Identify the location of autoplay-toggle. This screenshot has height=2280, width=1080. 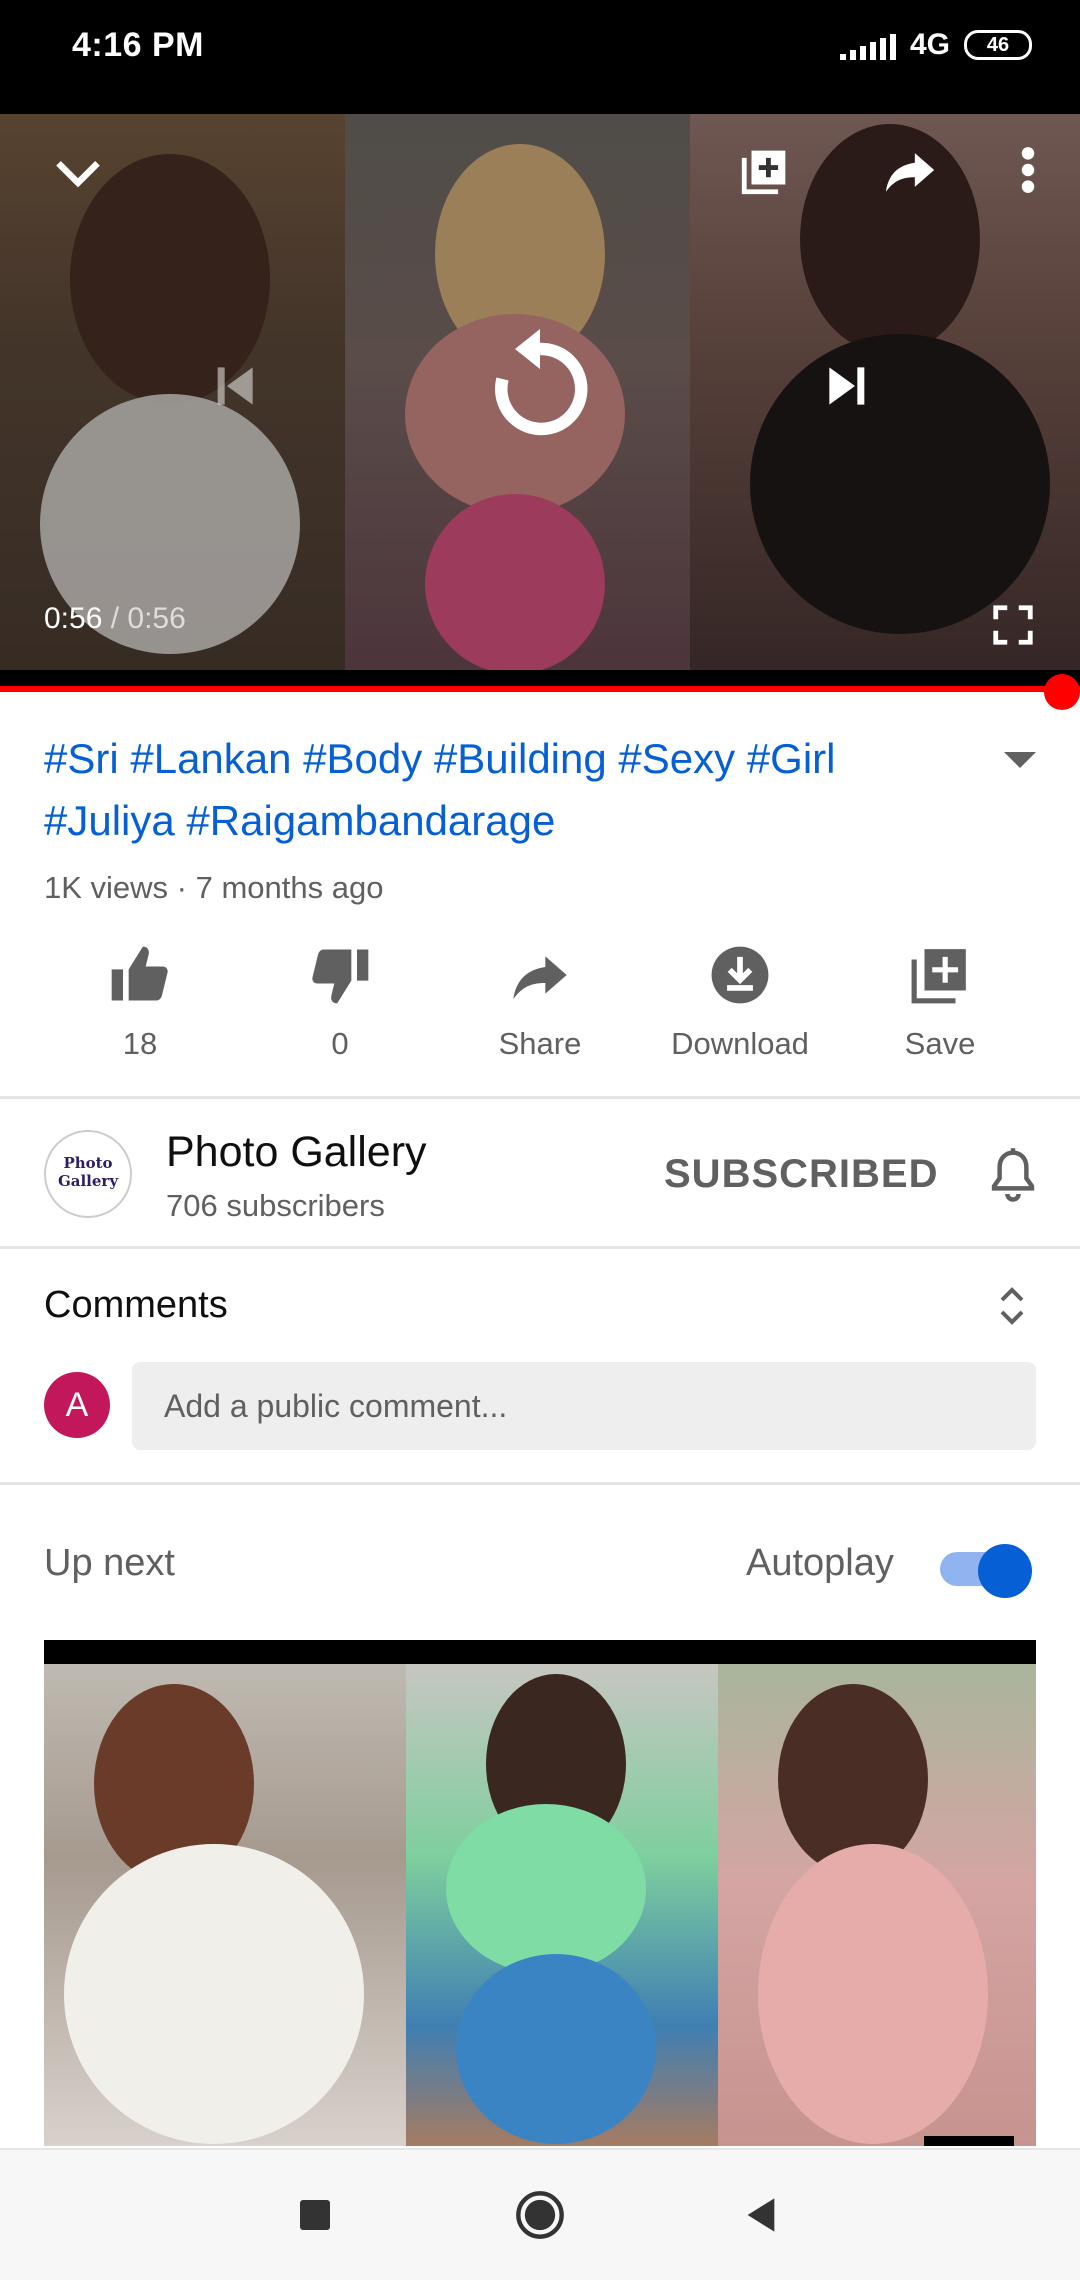
(986, 1571).